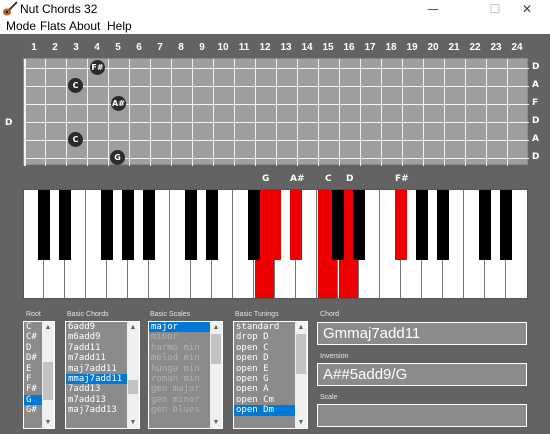 The height and width of the screenshot is (434, 550). What do you see at coordinates (275, 26) in the screenshot?
I see `menu-bar: Mode Flats About Help` at bounding box center [275, 26].